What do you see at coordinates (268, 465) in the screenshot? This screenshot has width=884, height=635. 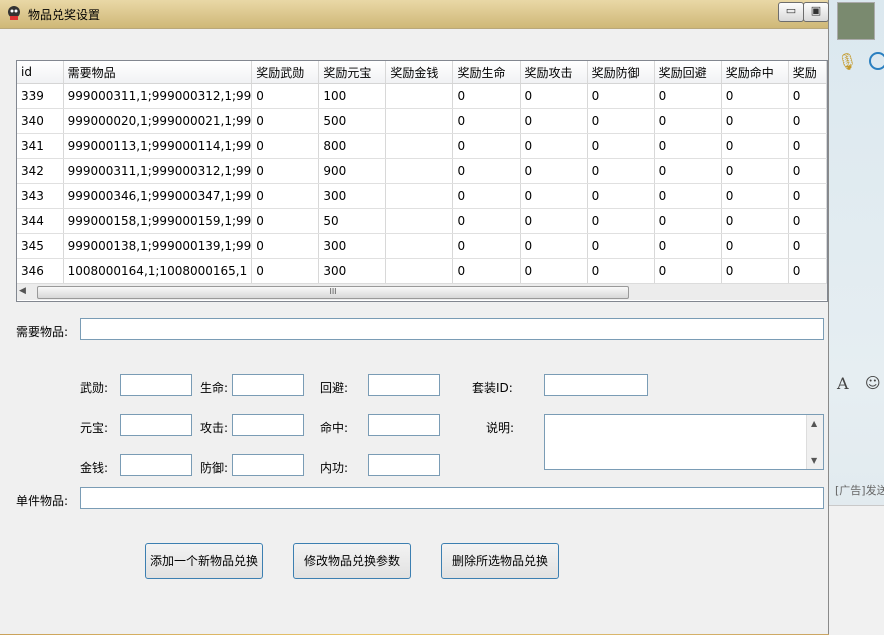 I see `defense-input` at bounding box center [268, 465].